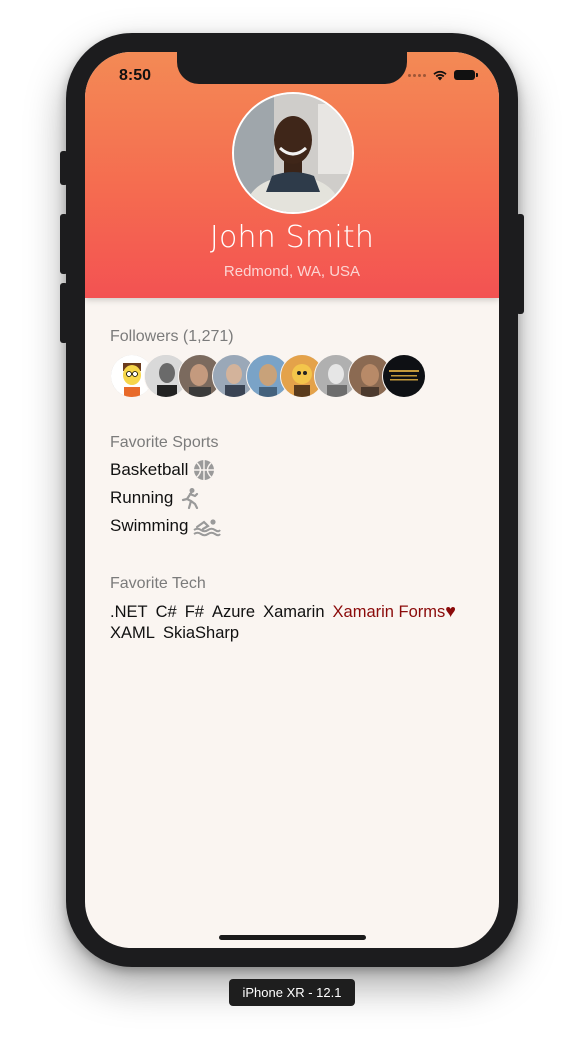  Describe the element at coordinates (201, 633) in the screenshot. I see `tech-item: SkiaSharp` at that location.